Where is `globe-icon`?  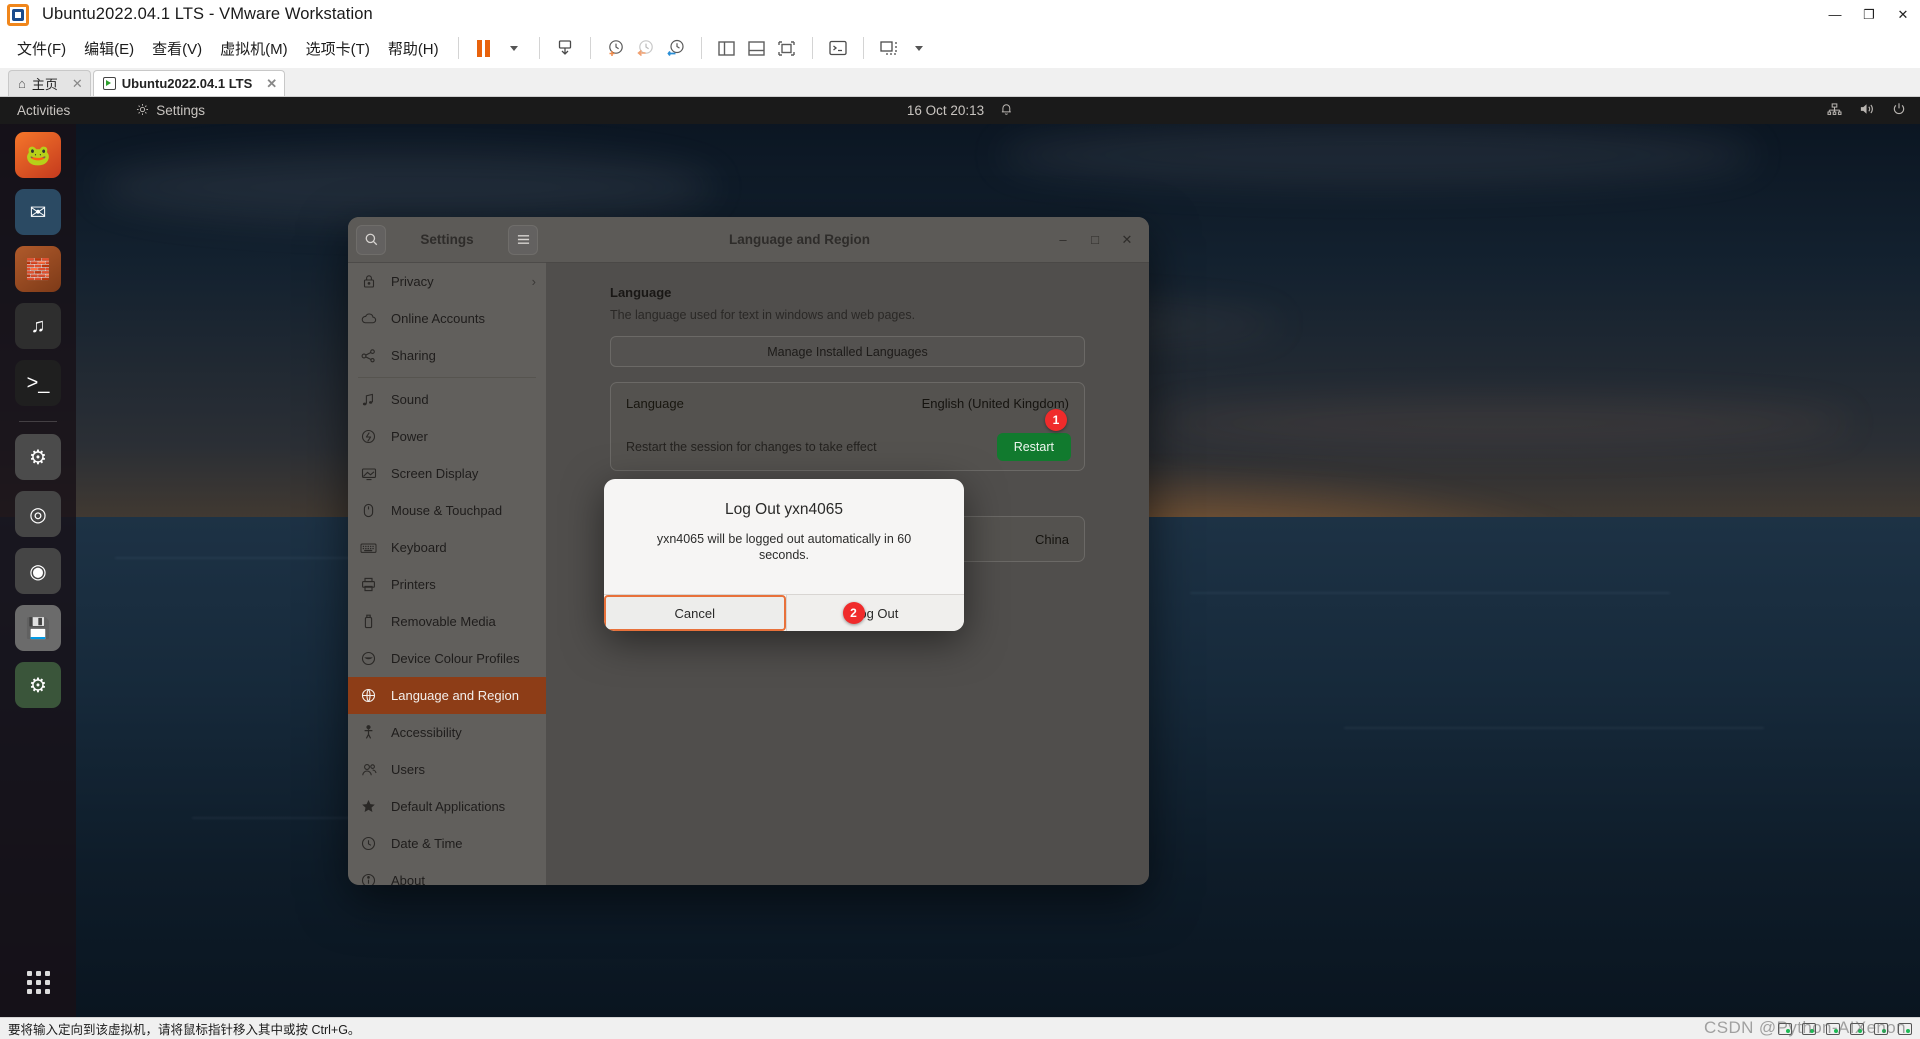
globe-icon is located at coordinates (368, 695).